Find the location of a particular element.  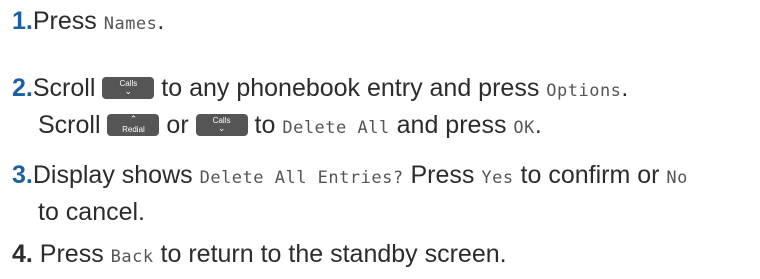

step-text: to return to the standby screen. is located at coordinates (330, 254).